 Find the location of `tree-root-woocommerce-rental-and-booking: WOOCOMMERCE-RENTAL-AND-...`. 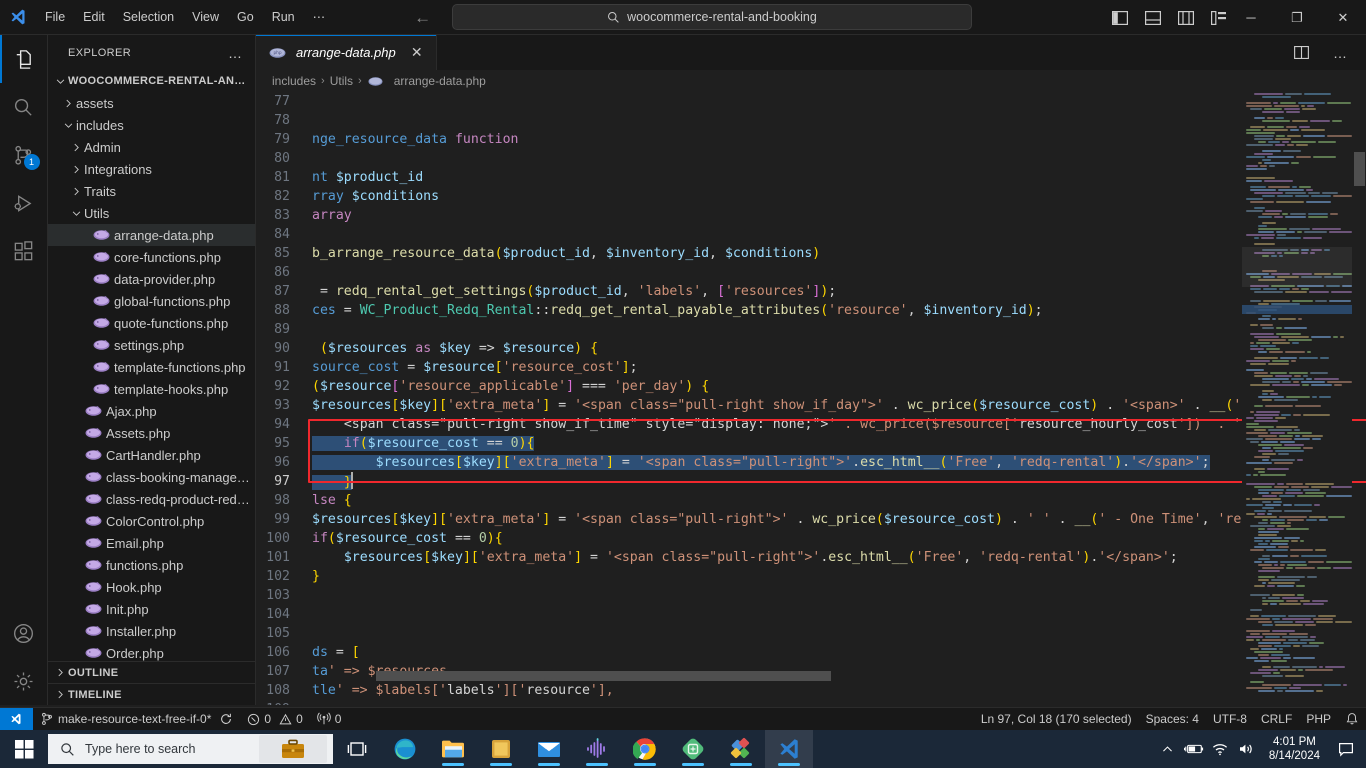

tree-root-woocommerce-rental-and-booking: WOOCOMMERCE-RENTAL-AND-... is located at coordinates (151, 81).